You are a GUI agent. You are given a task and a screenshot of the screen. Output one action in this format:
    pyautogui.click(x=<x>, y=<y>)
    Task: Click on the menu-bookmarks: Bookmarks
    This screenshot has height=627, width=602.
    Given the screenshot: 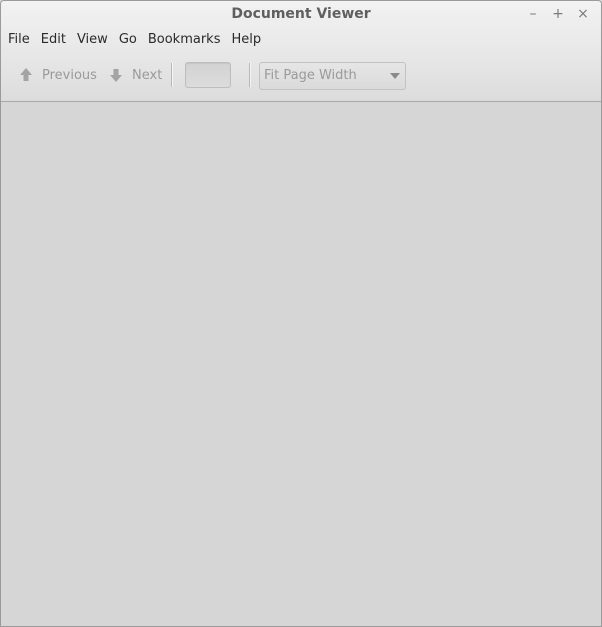 What is the action you would take?
    pyautogui.click(x=185, y=40)
    